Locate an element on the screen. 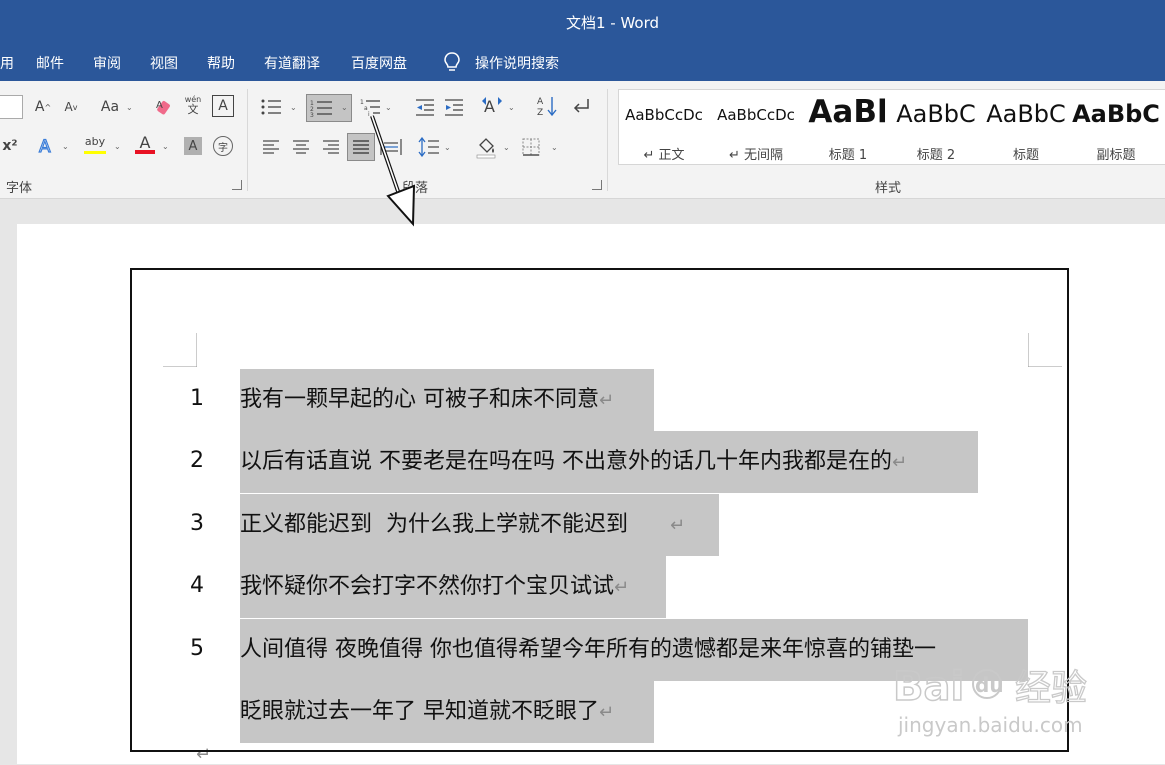 This screenshot has width=1165, height=765. font-group-label: 字体 is located at coordinates (19, 188).